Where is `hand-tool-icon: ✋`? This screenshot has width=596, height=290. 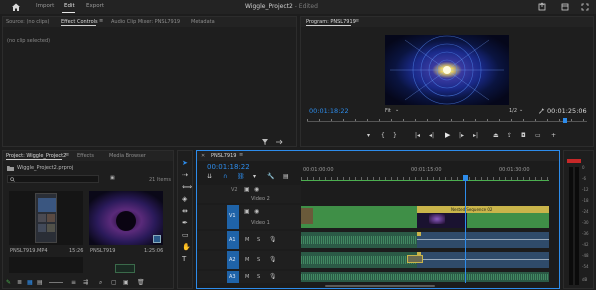
hand-tool-icon: ✋ is located at coordinates (186, 247).